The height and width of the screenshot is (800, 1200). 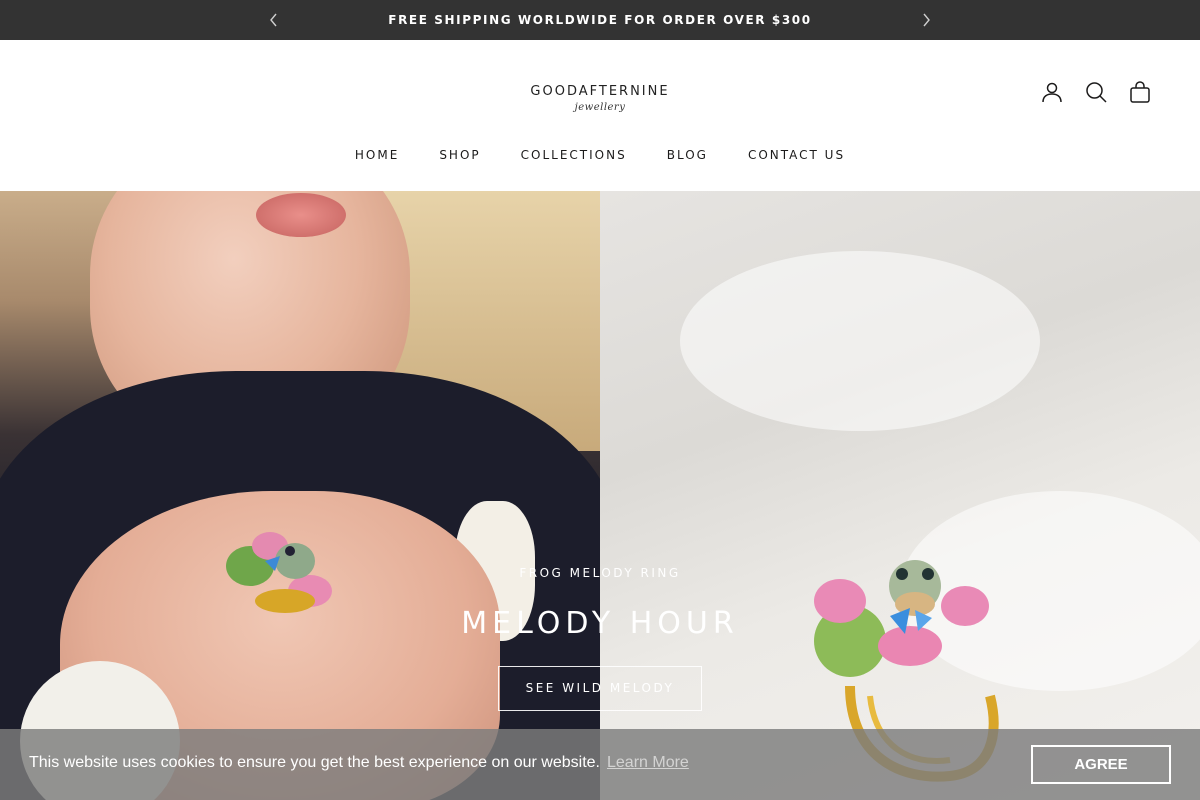 I want to click on search-icon, so click(x=1096, y=92).